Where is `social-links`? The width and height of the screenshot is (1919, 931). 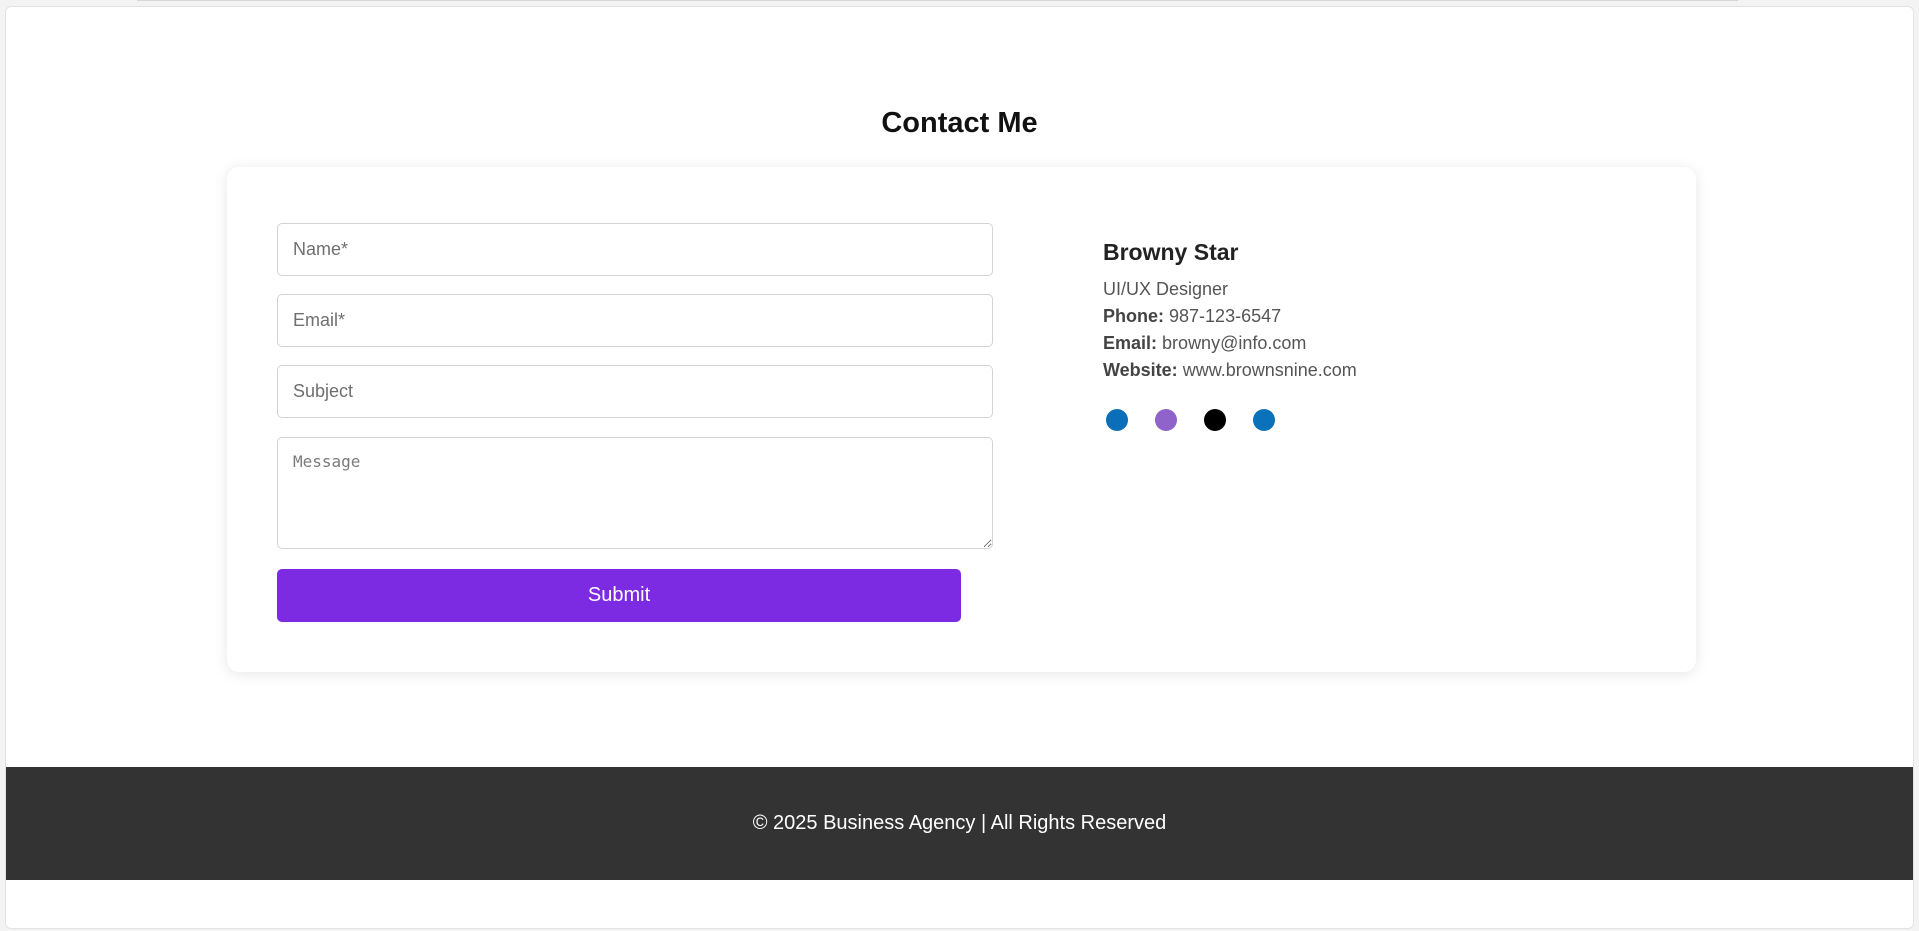 social-links is located at coordinates (1190, 420).